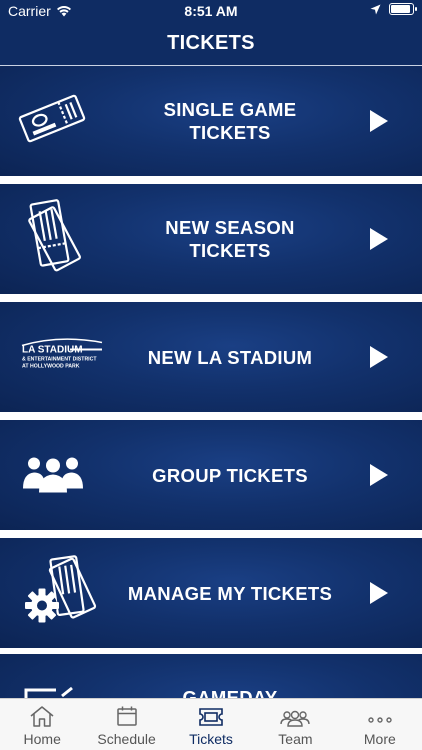 The image size is (422, 750). What do you see at coordinates (42, 716) in the screenshot?
I see `home-icon` at bounding box center [42, 716].